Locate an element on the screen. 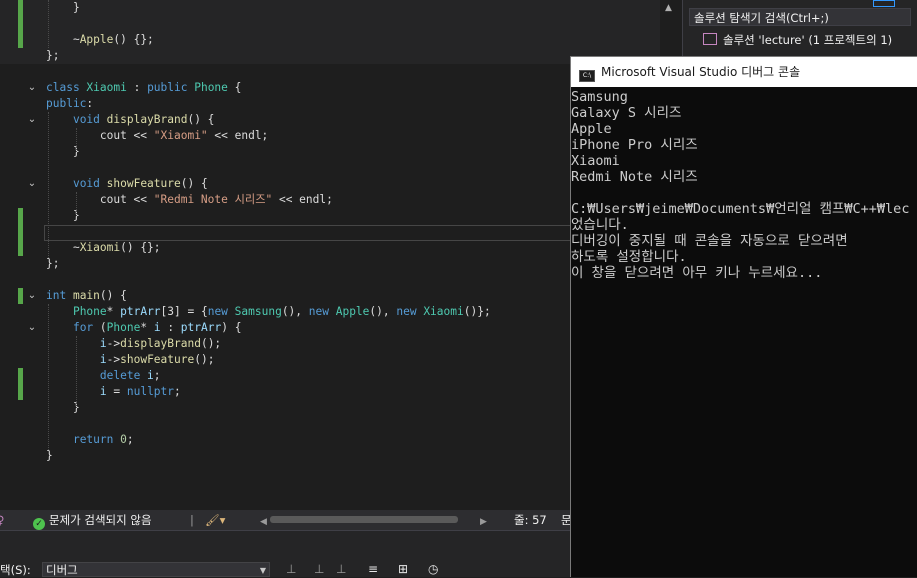  change-indicator is located at coordinates (20, 232).